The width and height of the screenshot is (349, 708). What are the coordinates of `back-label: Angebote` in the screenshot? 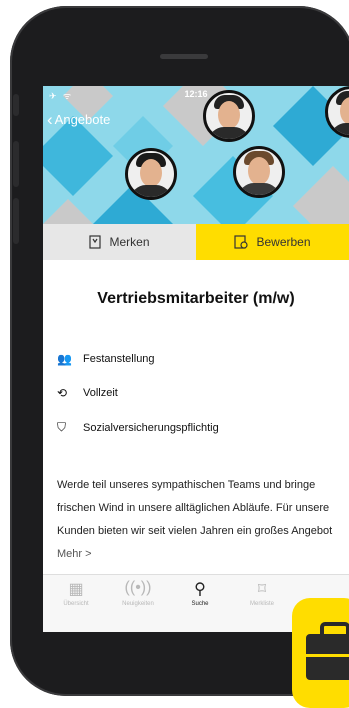 It's located at (82, 119).